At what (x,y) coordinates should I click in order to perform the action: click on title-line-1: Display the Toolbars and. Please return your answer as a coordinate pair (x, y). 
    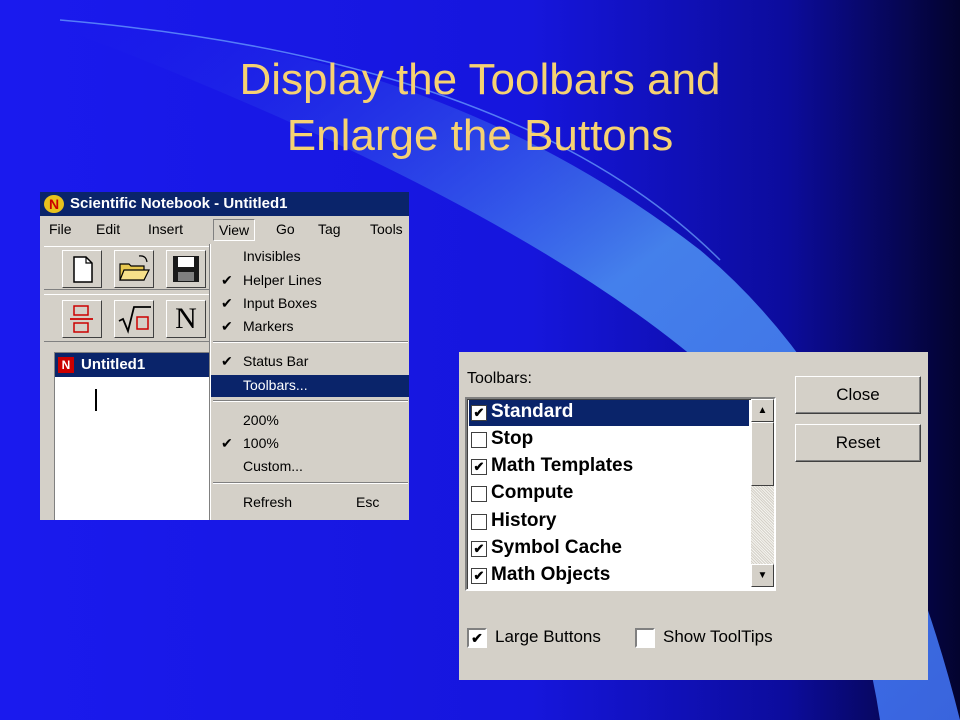
    Looking at the image, I should click on (480, 79).